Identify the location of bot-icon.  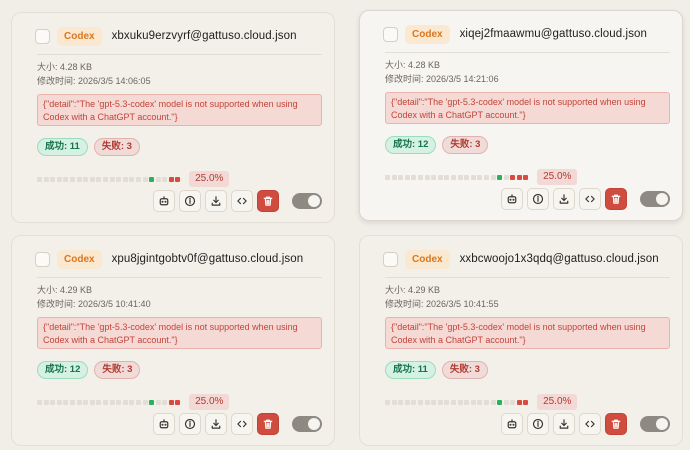
(512, 424).